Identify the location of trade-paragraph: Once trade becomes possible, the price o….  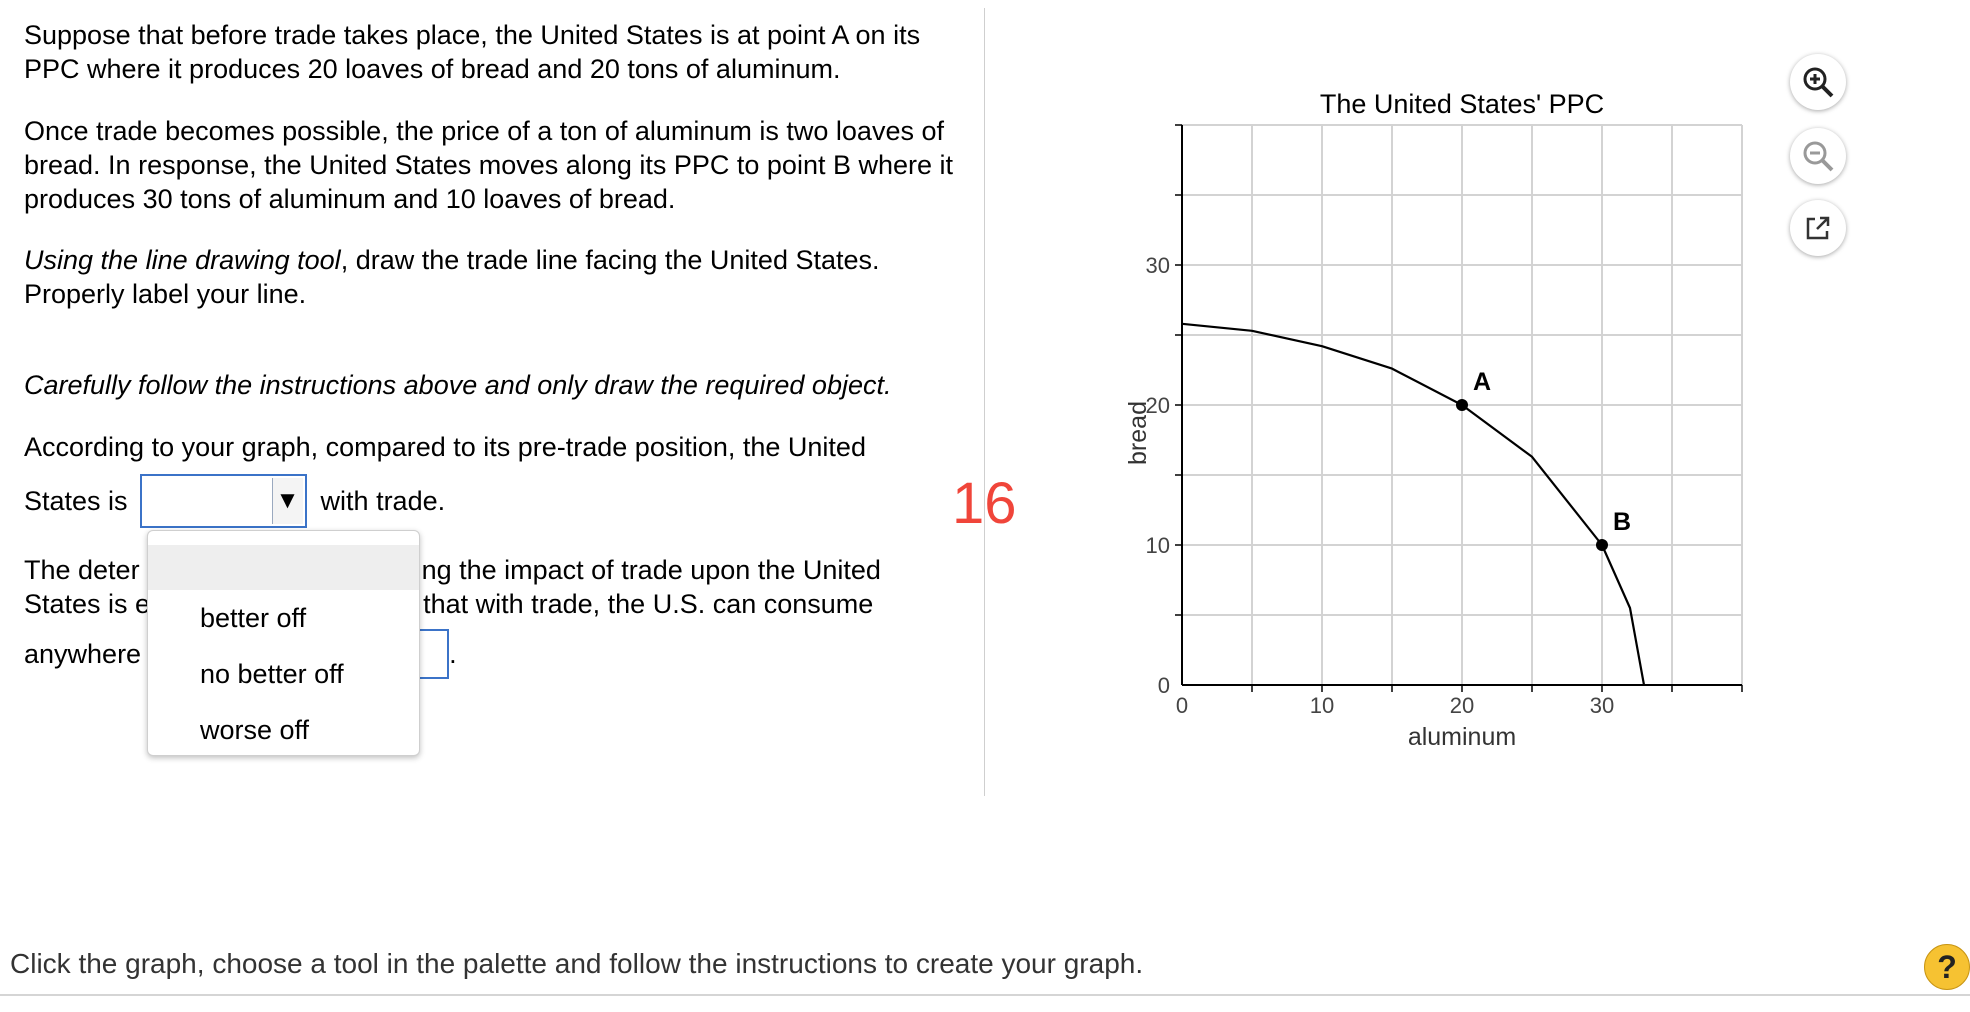
(489, 165).